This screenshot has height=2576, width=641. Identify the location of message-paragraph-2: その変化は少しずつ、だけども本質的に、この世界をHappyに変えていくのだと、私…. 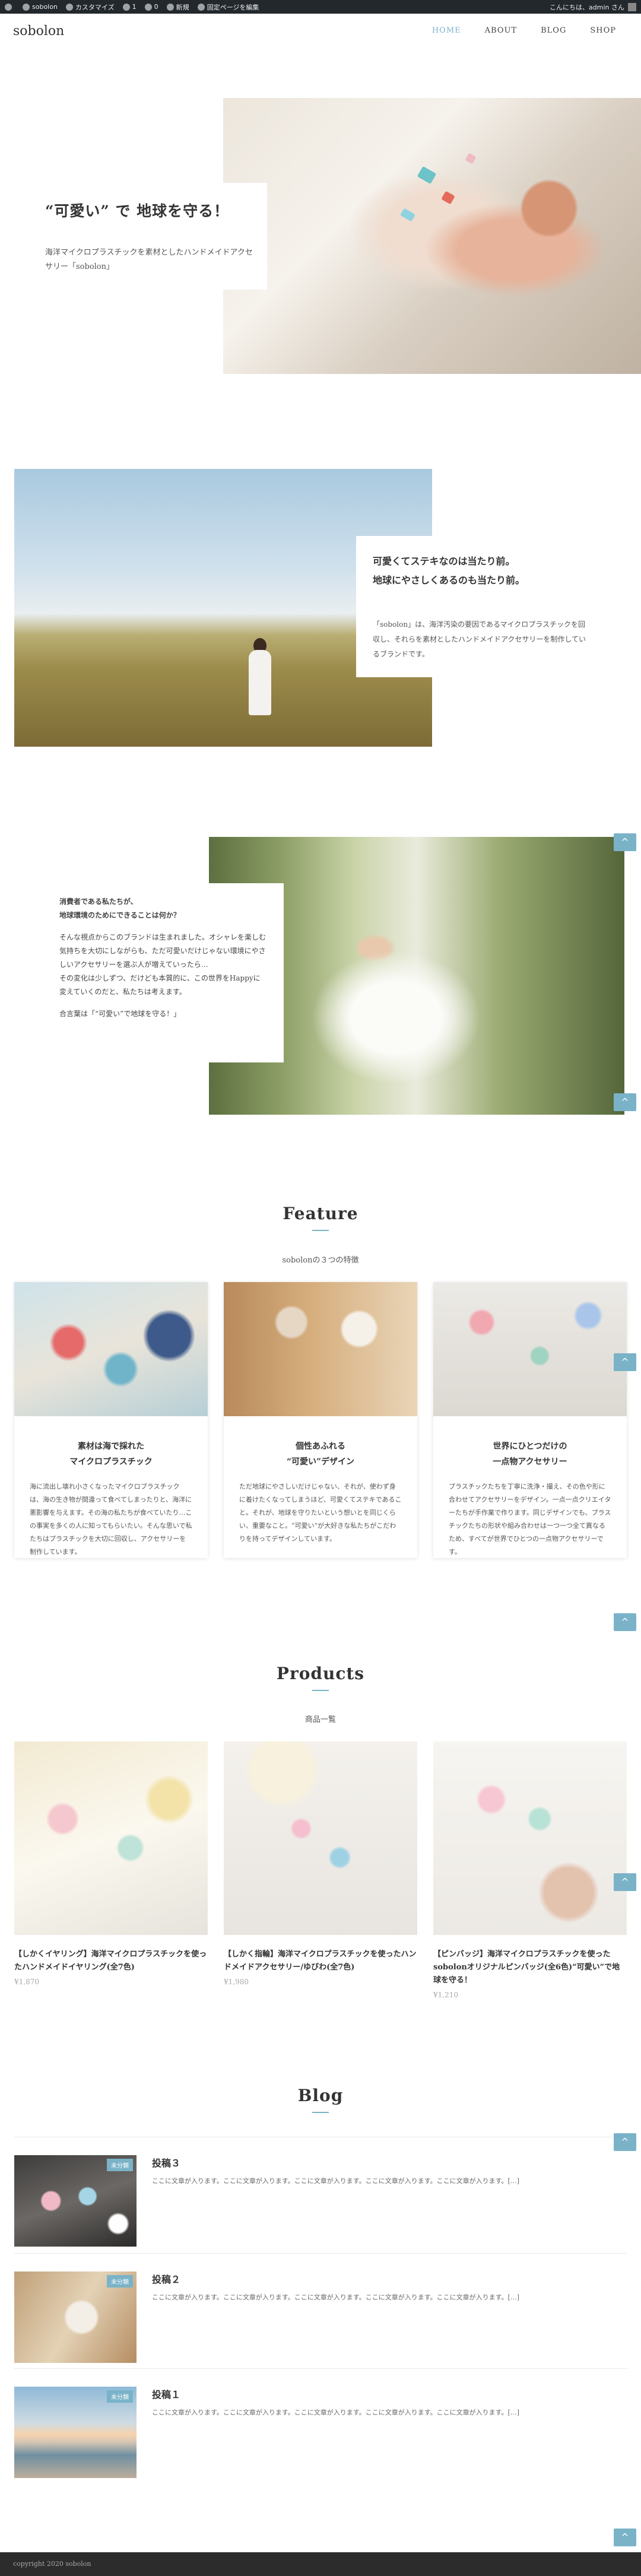
(160, 985).